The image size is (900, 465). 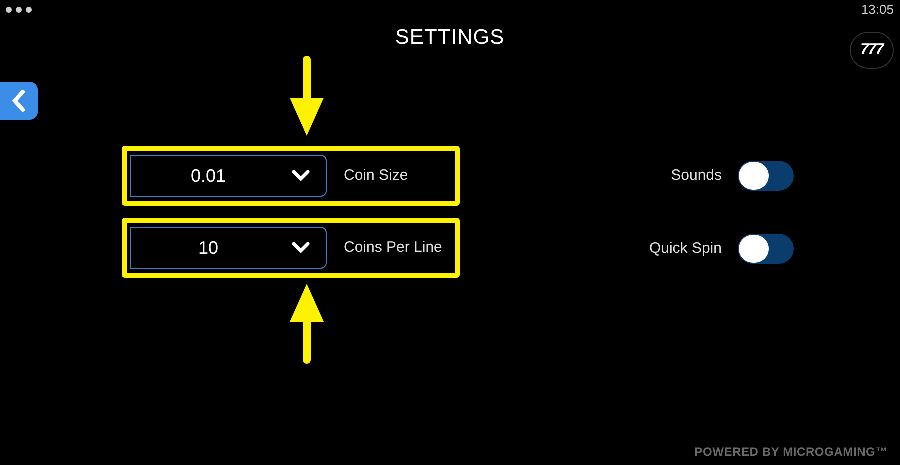 I want to click on toggle-label: Quick Spin, so click(x=685, y=248).